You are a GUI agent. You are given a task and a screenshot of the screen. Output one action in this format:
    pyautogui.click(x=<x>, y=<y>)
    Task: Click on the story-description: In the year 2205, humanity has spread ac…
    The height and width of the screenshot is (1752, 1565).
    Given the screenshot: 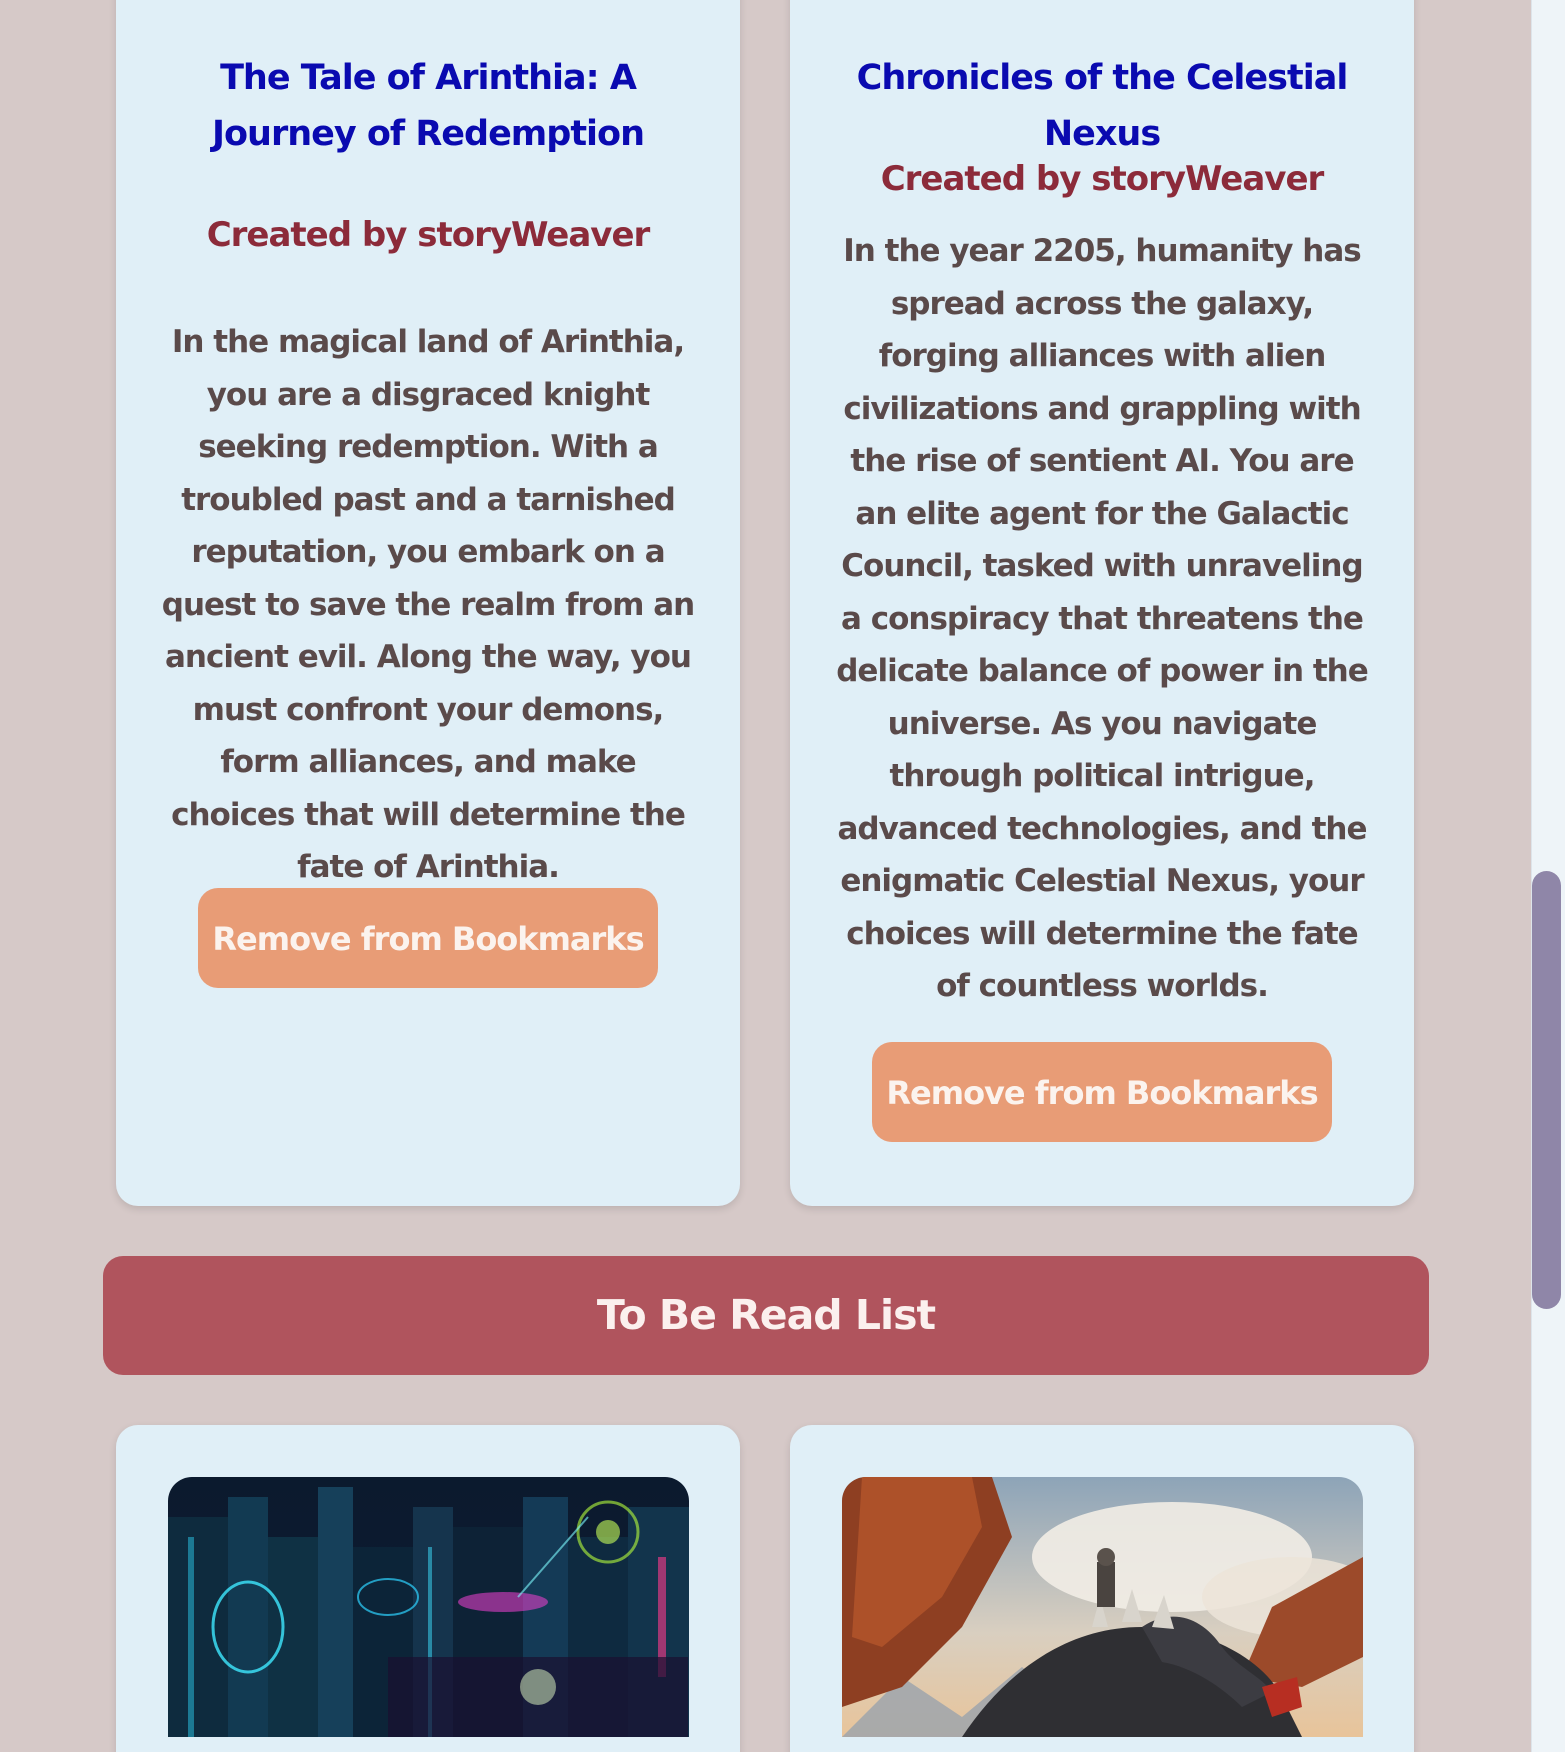 What is the action you would take?
    pyautogui.click(x=1102, y=618)
    